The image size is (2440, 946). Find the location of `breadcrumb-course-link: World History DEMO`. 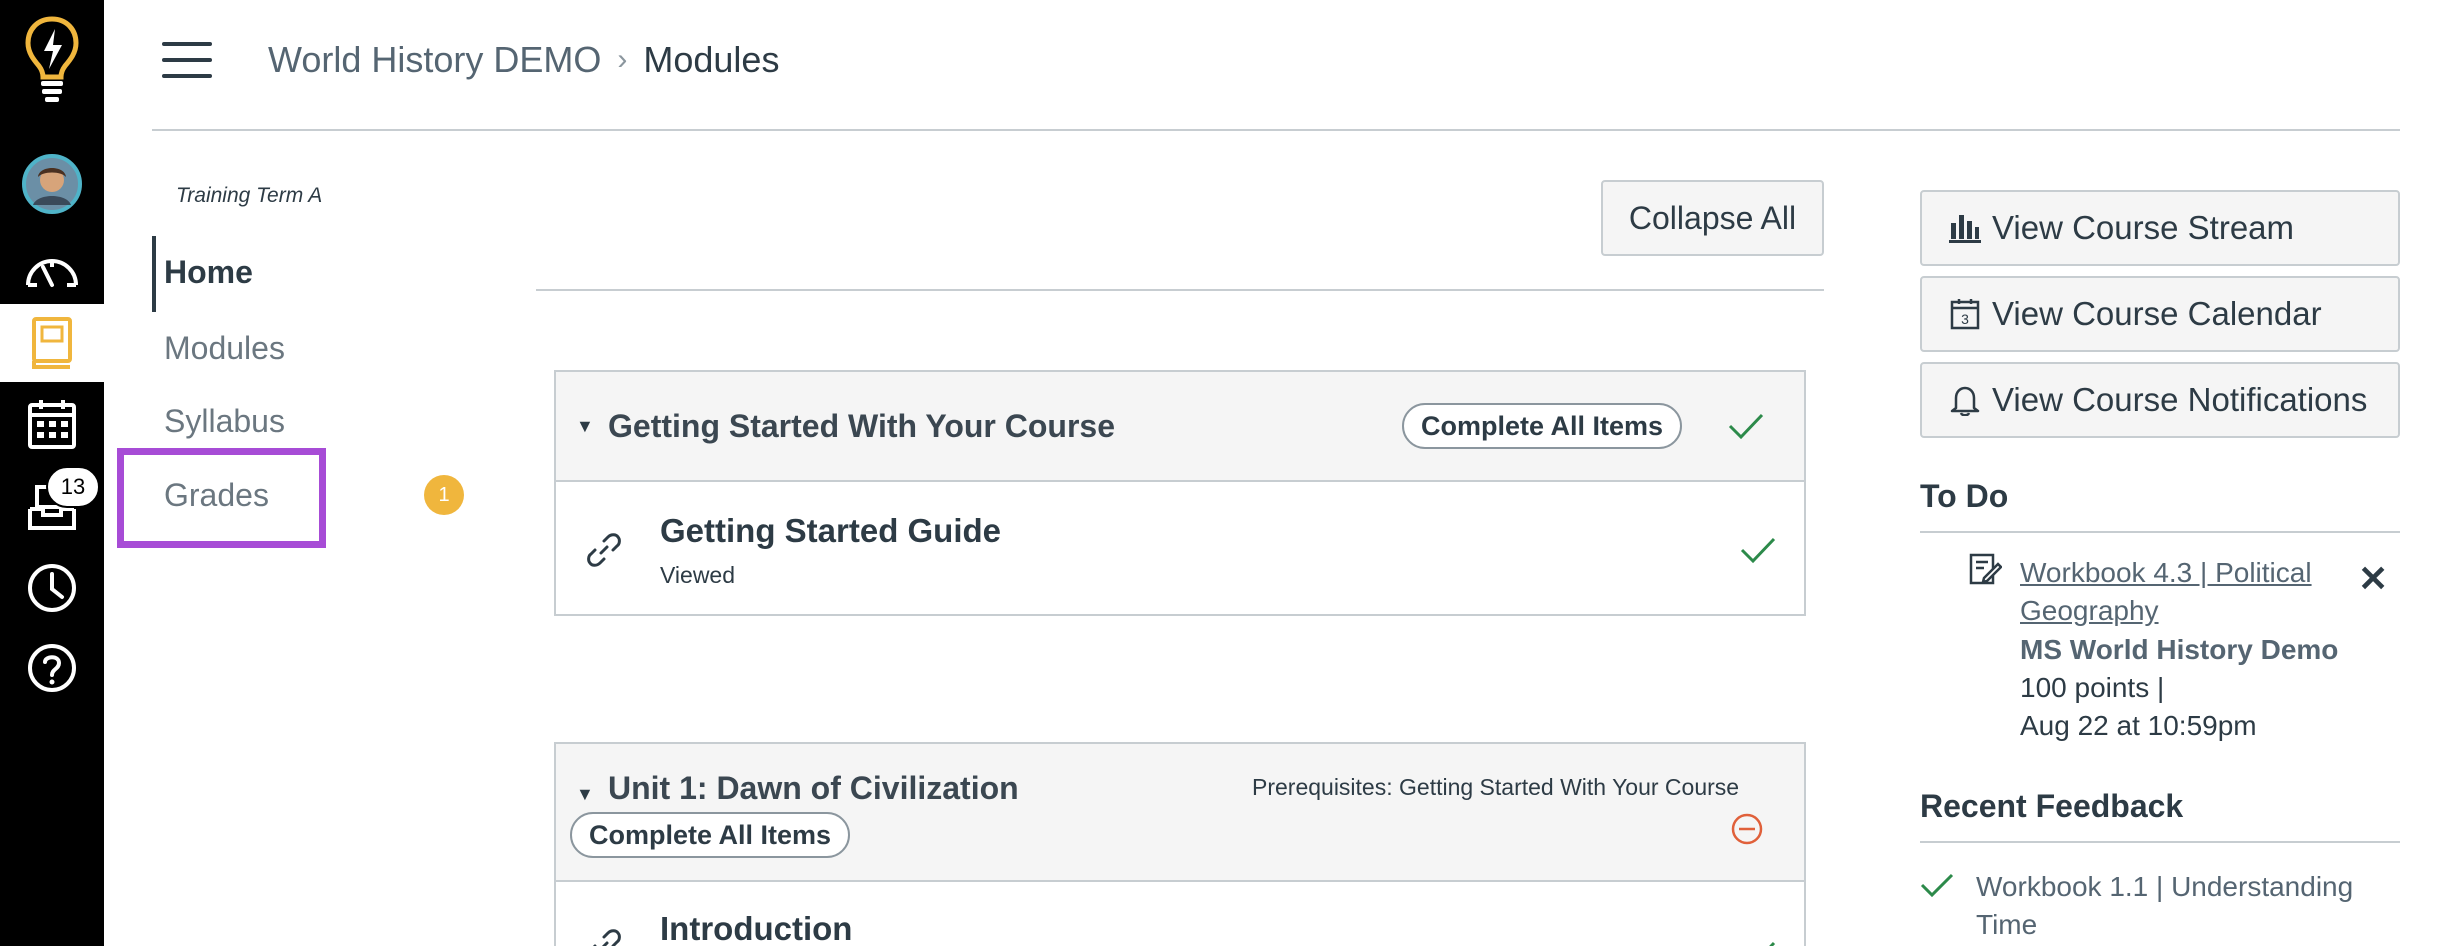

breadcrumb-course-link: World History DEMO is located at coordinates (434, 60).